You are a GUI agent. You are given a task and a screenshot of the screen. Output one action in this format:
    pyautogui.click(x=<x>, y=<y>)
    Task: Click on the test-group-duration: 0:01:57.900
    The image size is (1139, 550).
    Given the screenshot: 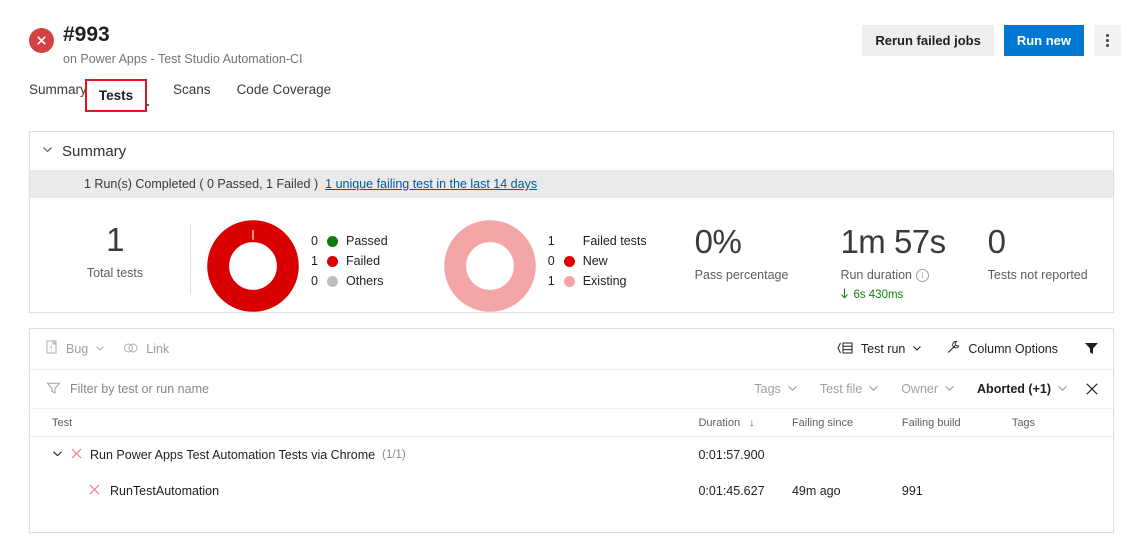 What is the action you would take?
    pyautogui.click(x=731, y=455)
    